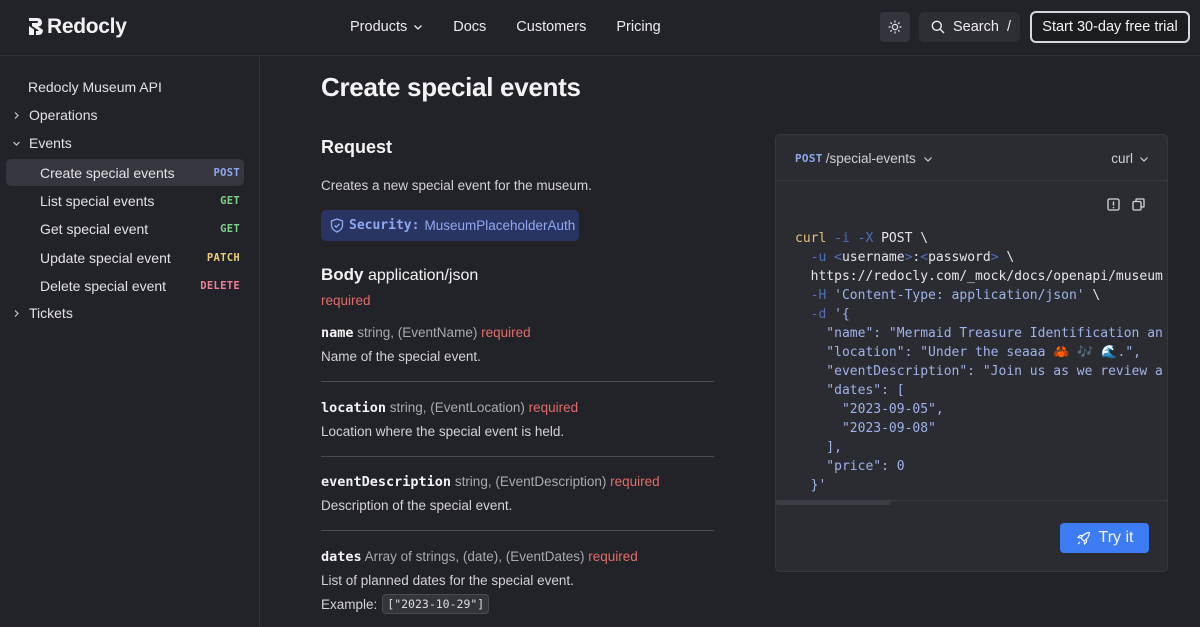 The height and width of the screenshot is (627, 1200). I want to click on code-token: \, so click(1092, 295).